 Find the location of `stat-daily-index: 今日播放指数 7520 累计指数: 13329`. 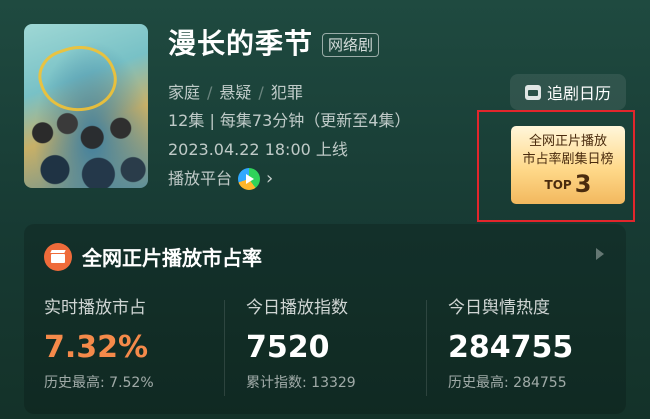

stat-daily-index: 今日播放指数 7520 累计指数: 13329 is located at coordinates (301, 344).